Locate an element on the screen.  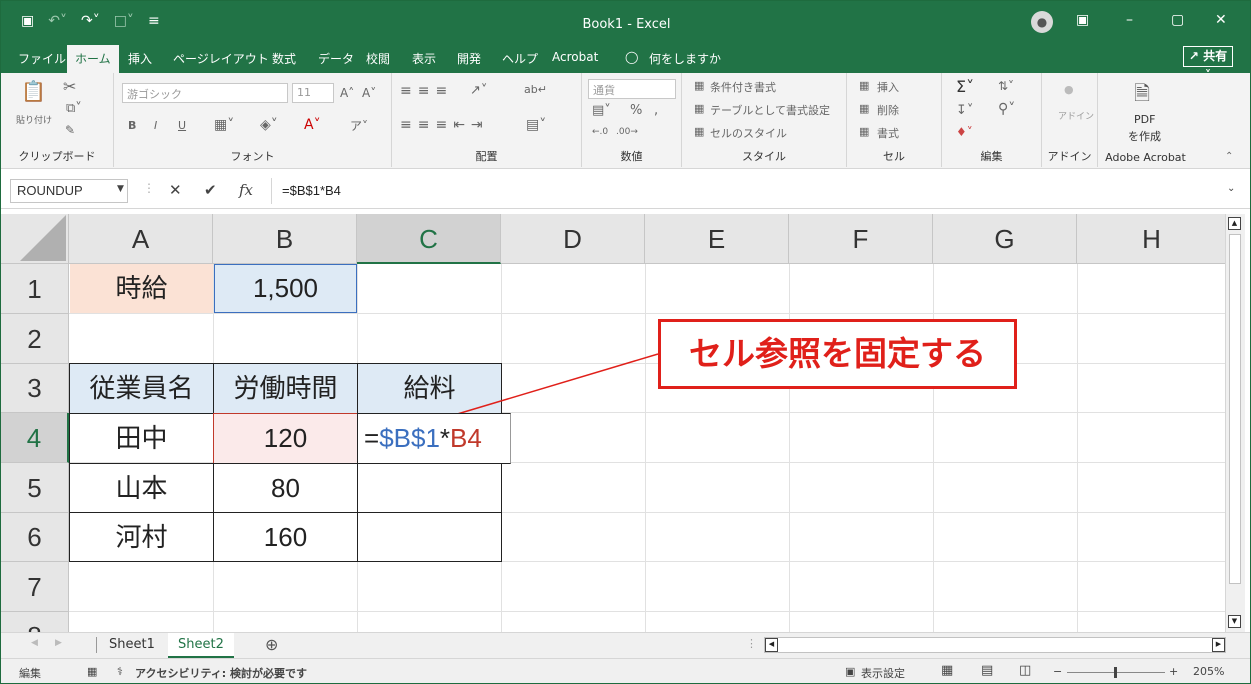
cell-a5: 山本 is located at coordinates (141, 488).